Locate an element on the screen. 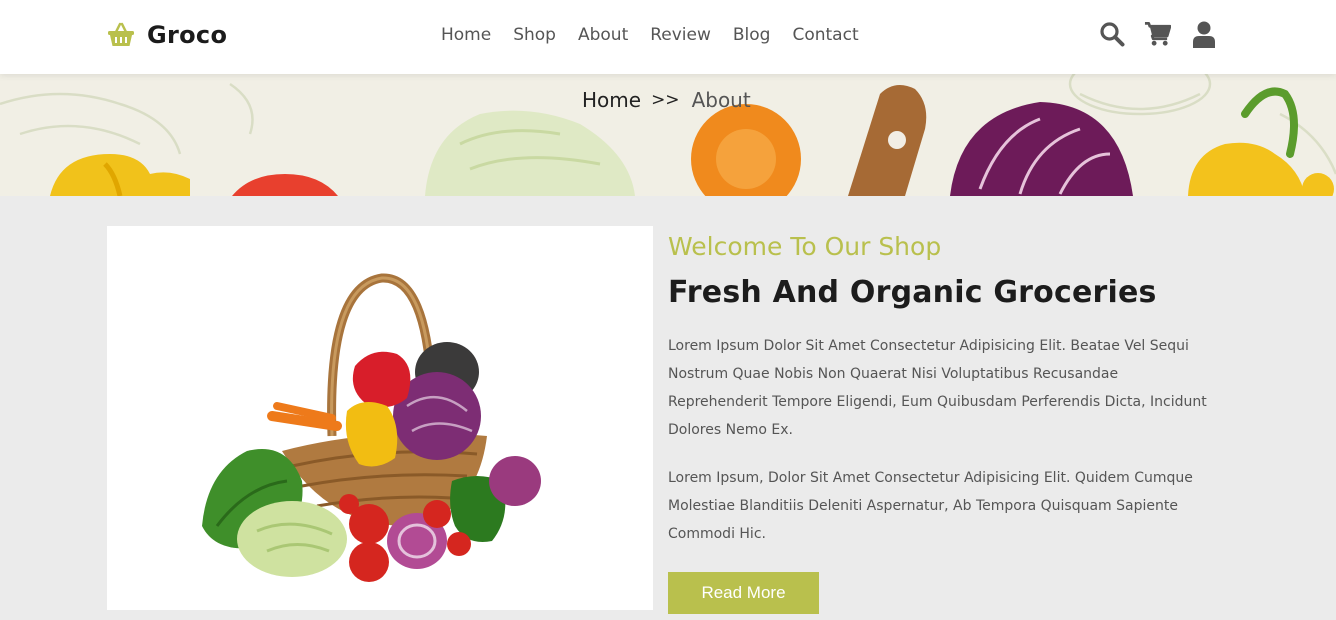 Image resolution: width=1336 pixels, height=620 pixels. welcome-heading: Welcome To Our Shop is located at coordinates (805, 246).